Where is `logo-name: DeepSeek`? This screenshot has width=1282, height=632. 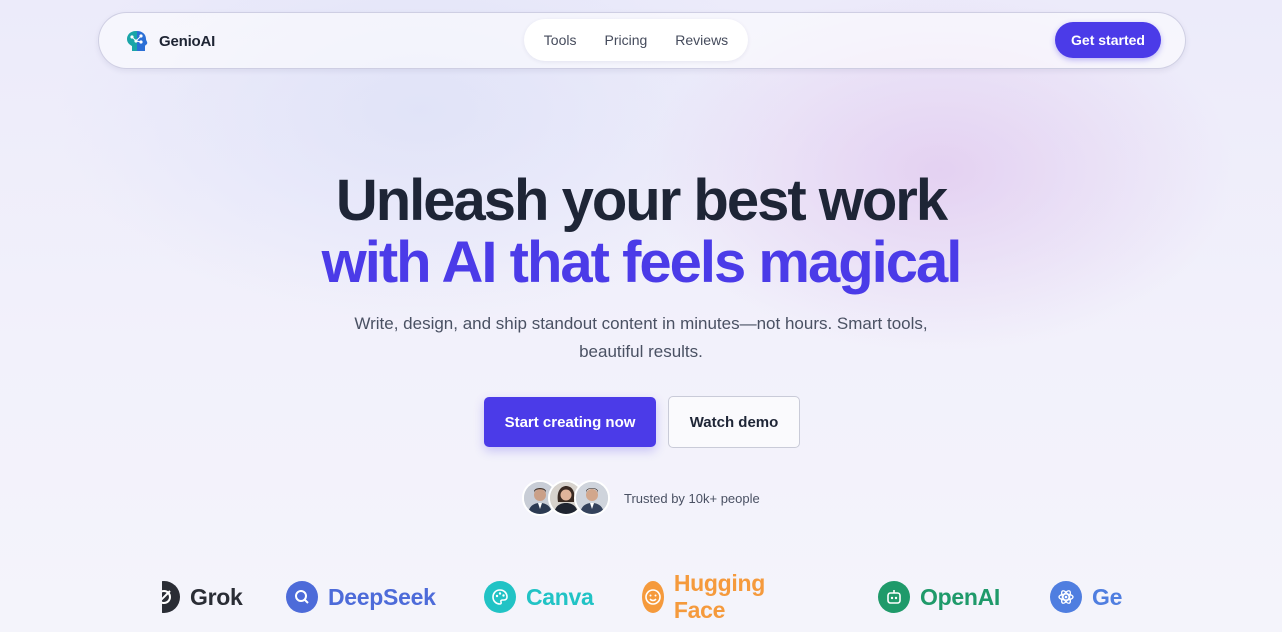
logo-name: DeepSeek is located at coordinates (382, 596).